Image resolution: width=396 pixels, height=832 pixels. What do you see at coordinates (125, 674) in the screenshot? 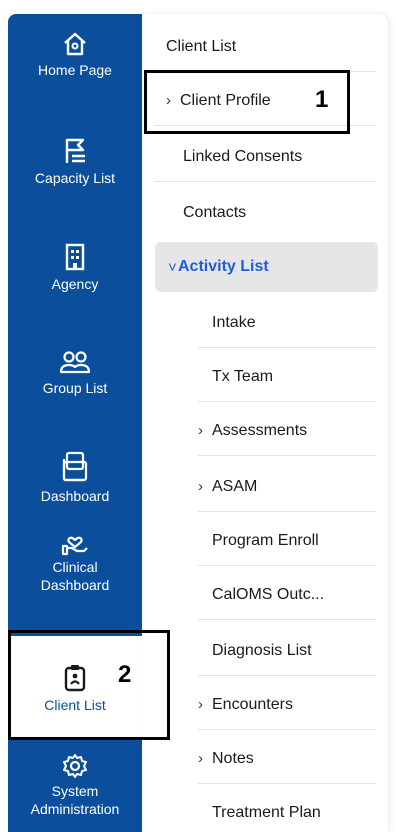
I see `callout-number-2: 2` at bounding box center [125, 674].